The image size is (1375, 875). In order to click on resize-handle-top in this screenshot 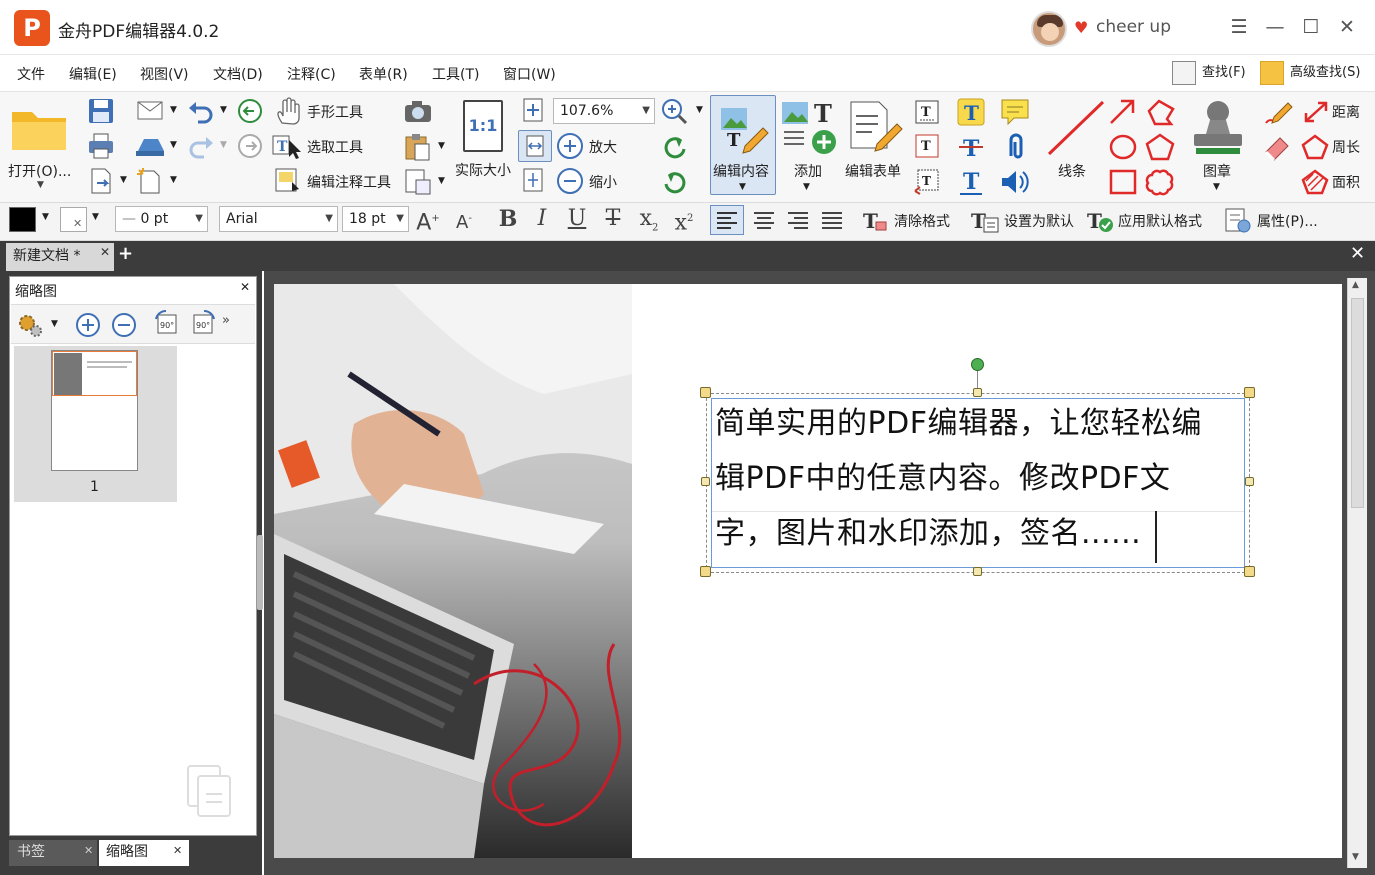, I will do `click(977, 392)`.